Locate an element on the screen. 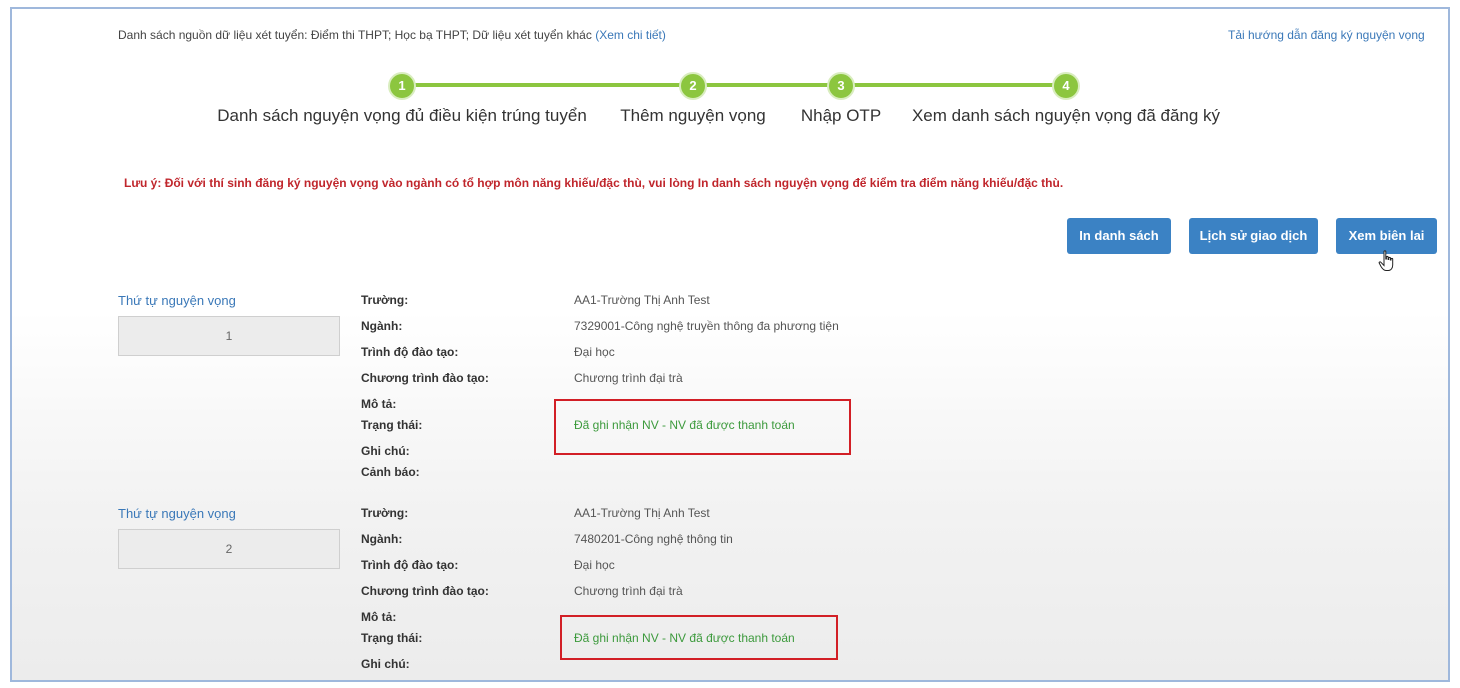  order-input-2: 2 is located at coordinates (229, 549).